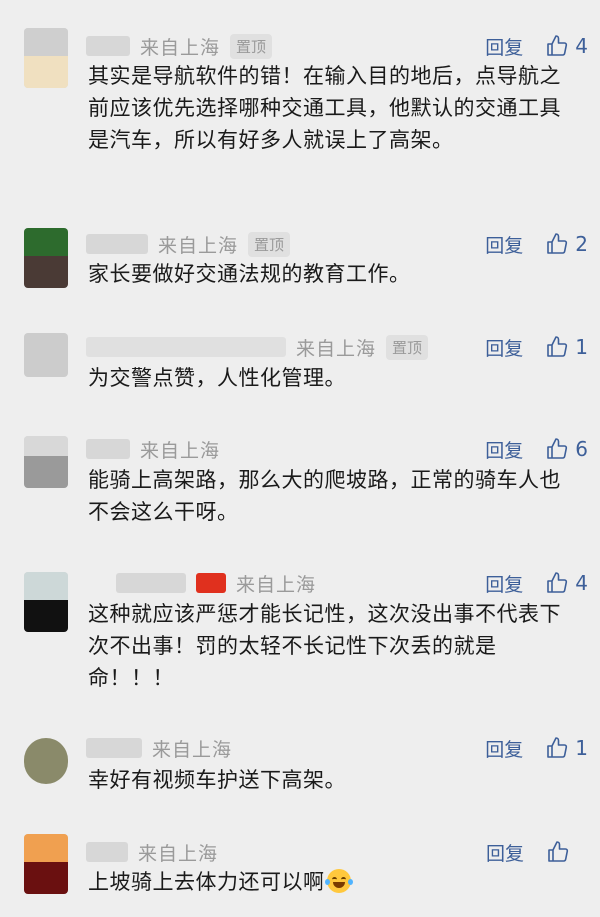 The width and height of the screenshot is (600, 917). What do you see at coordinates (338, 881) in the screenshot?
I see `laughing-tears-emoji-icon` at bounding box center [338, 881].